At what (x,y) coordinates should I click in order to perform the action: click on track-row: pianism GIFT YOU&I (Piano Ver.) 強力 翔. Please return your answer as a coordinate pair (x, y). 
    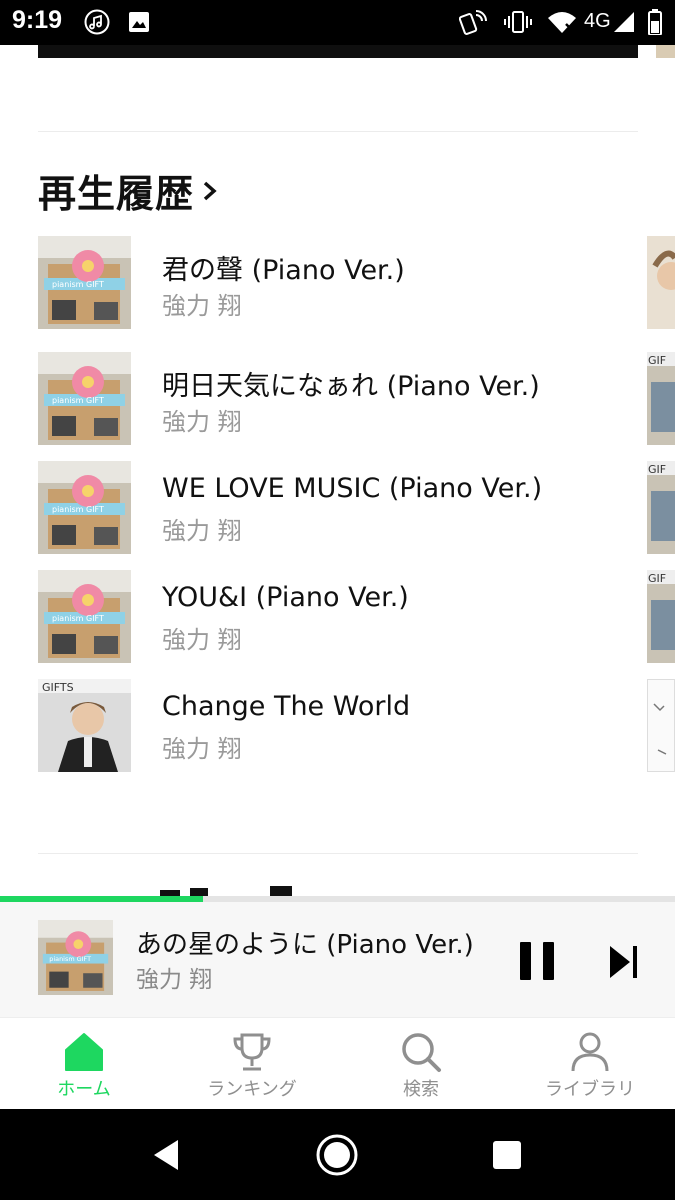
    Looking at the image, I should click on (338, 617).